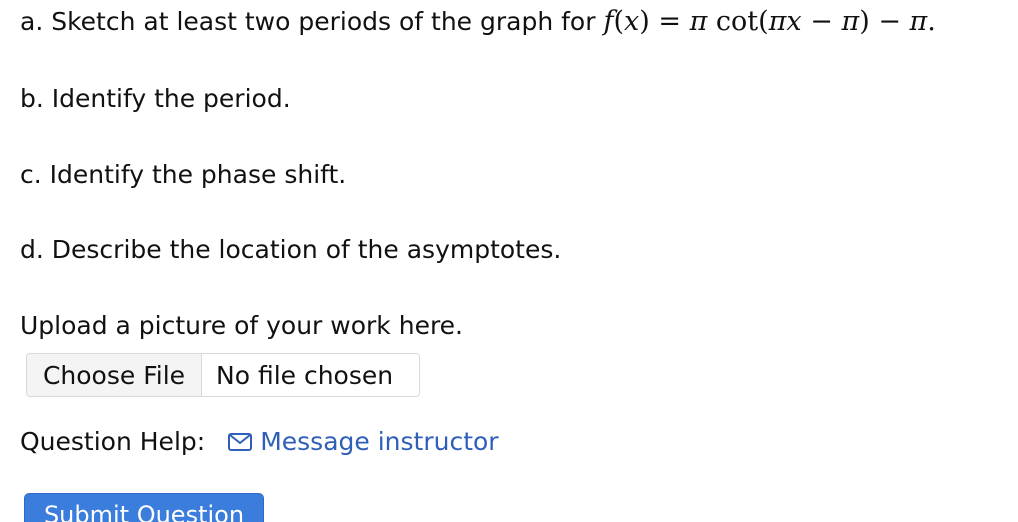  What do you see at coordinates (305, 375) in the screenshot?
I see `file-status-text: No file chosen` at bounding box center [305, 375].